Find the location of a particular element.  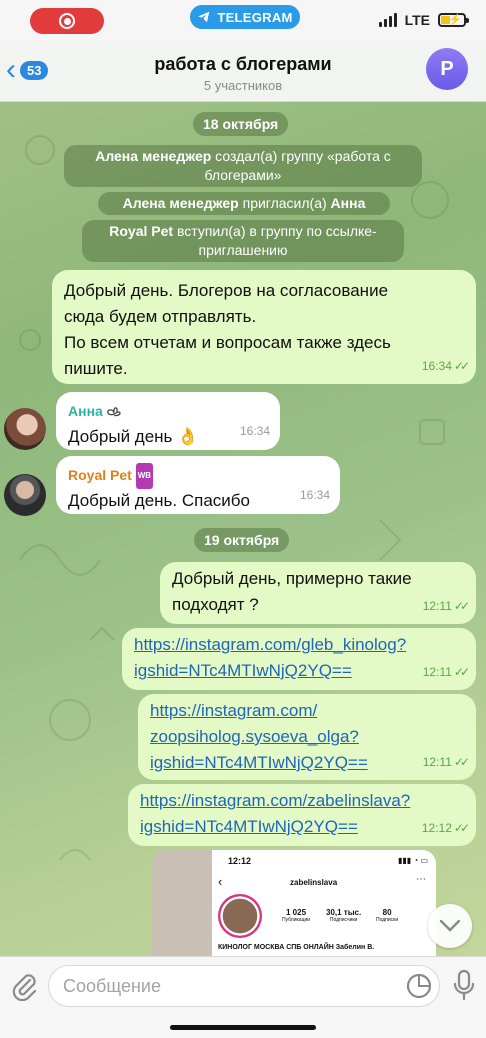

home-indicator is located at coordinates (243, 1027).